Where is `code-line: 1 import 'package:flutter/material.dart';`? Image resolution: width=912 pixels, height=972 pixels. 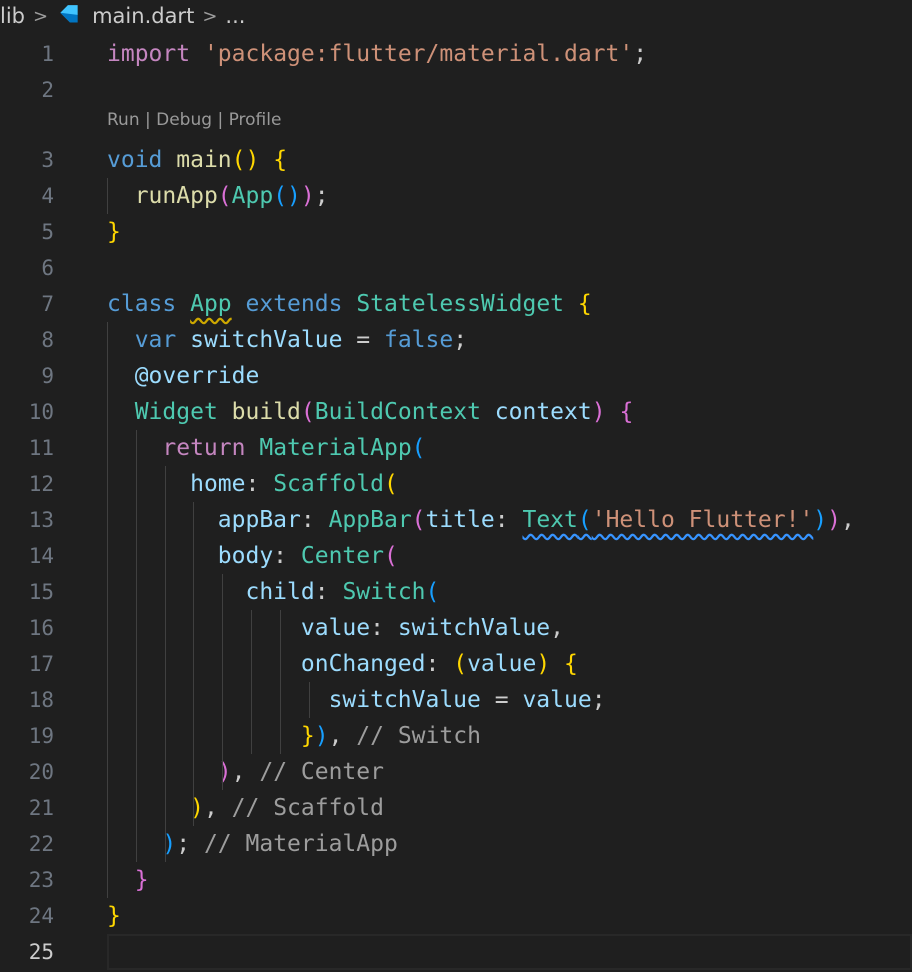
code-line: 1 import 'package:flutter/material.dart'; is located at coordinates (456, 54).